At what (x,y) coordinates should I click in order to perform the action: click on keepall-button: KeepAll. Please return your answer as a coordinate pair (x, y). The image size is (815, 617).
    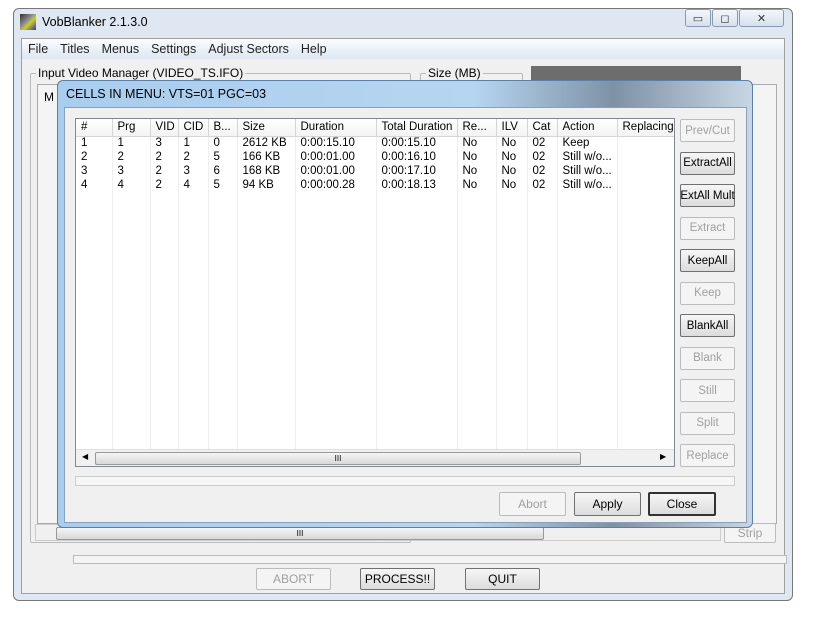
    Looking at the image, I should click on (707, 260).